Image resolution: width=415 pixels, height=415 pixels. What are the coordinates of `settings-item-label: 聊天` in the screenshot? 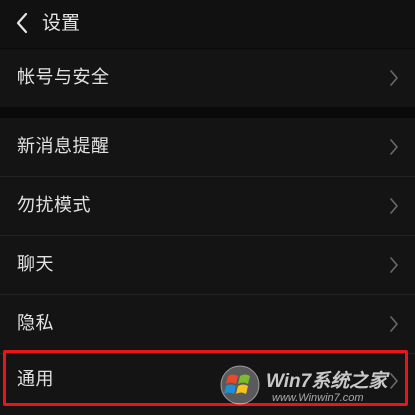 It's located at (35, 264).